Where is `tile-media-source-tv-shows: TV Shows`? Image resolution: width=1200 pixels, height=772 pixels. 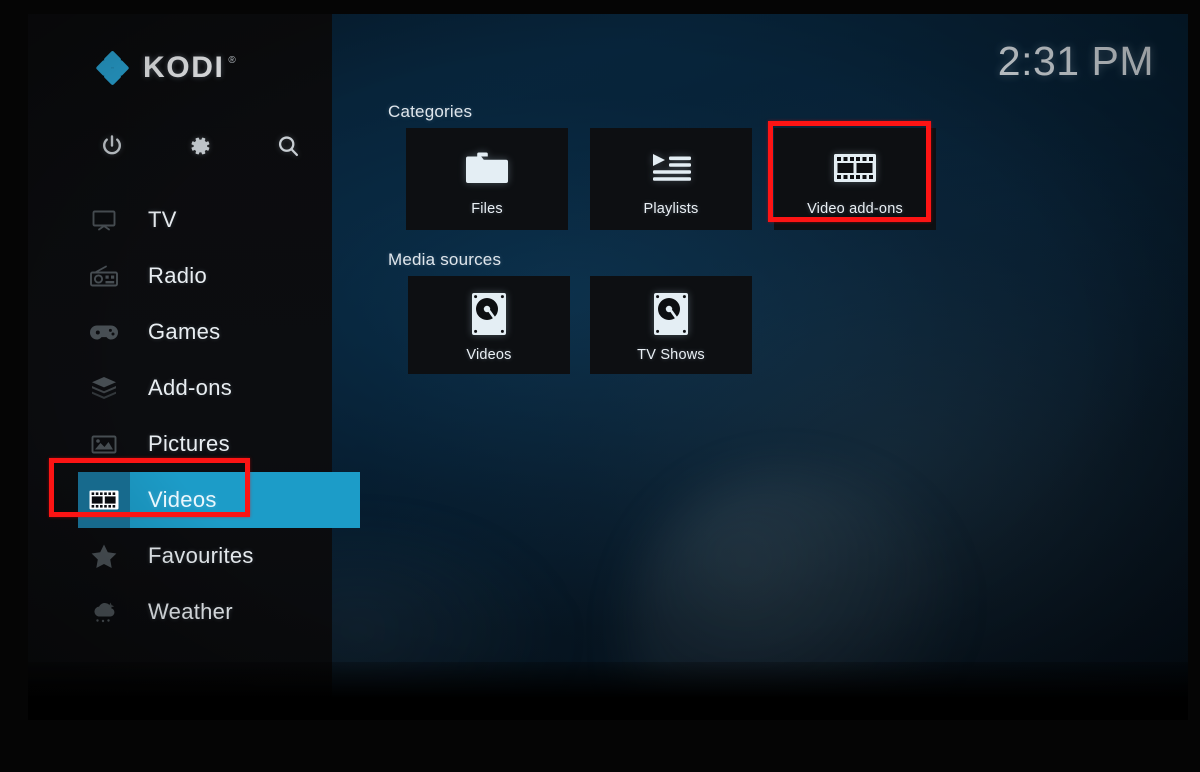
tile-media-source-tv-shows: TV Shows is located at coordinates (671, 325).